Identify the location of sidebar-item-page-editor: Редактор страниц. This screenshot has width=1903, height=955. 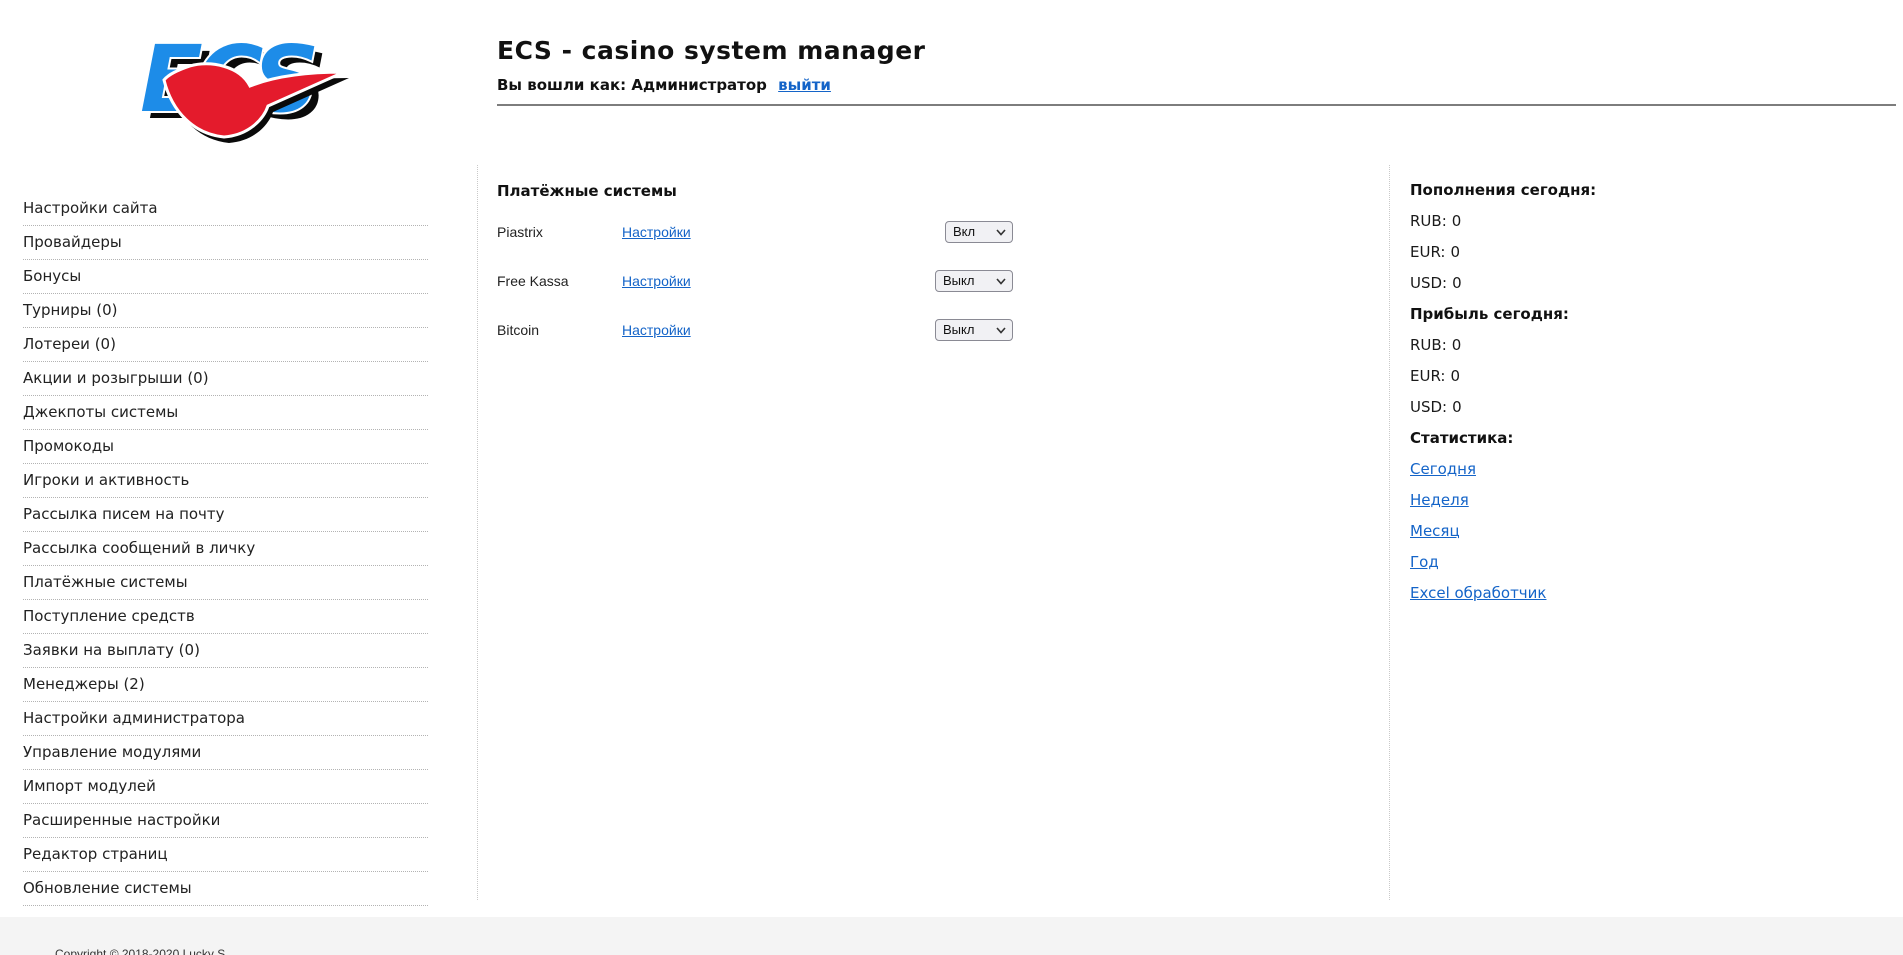
(225, 855).